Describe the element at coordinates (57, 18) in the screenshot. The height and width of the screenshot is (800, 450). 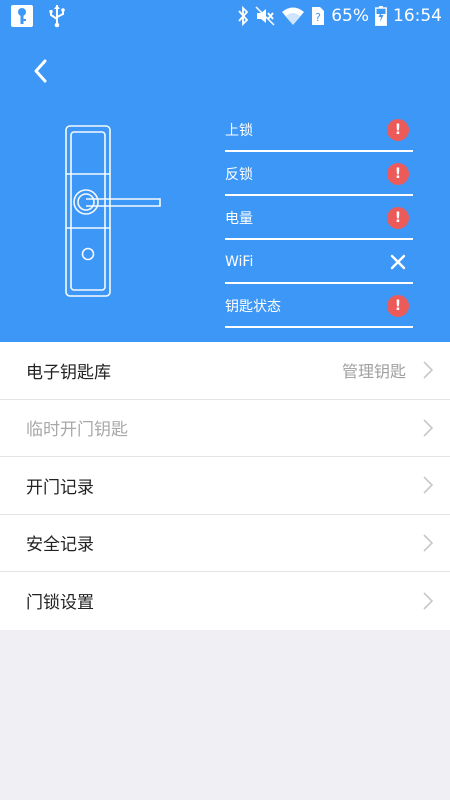
I see `usb-icon` at that location.